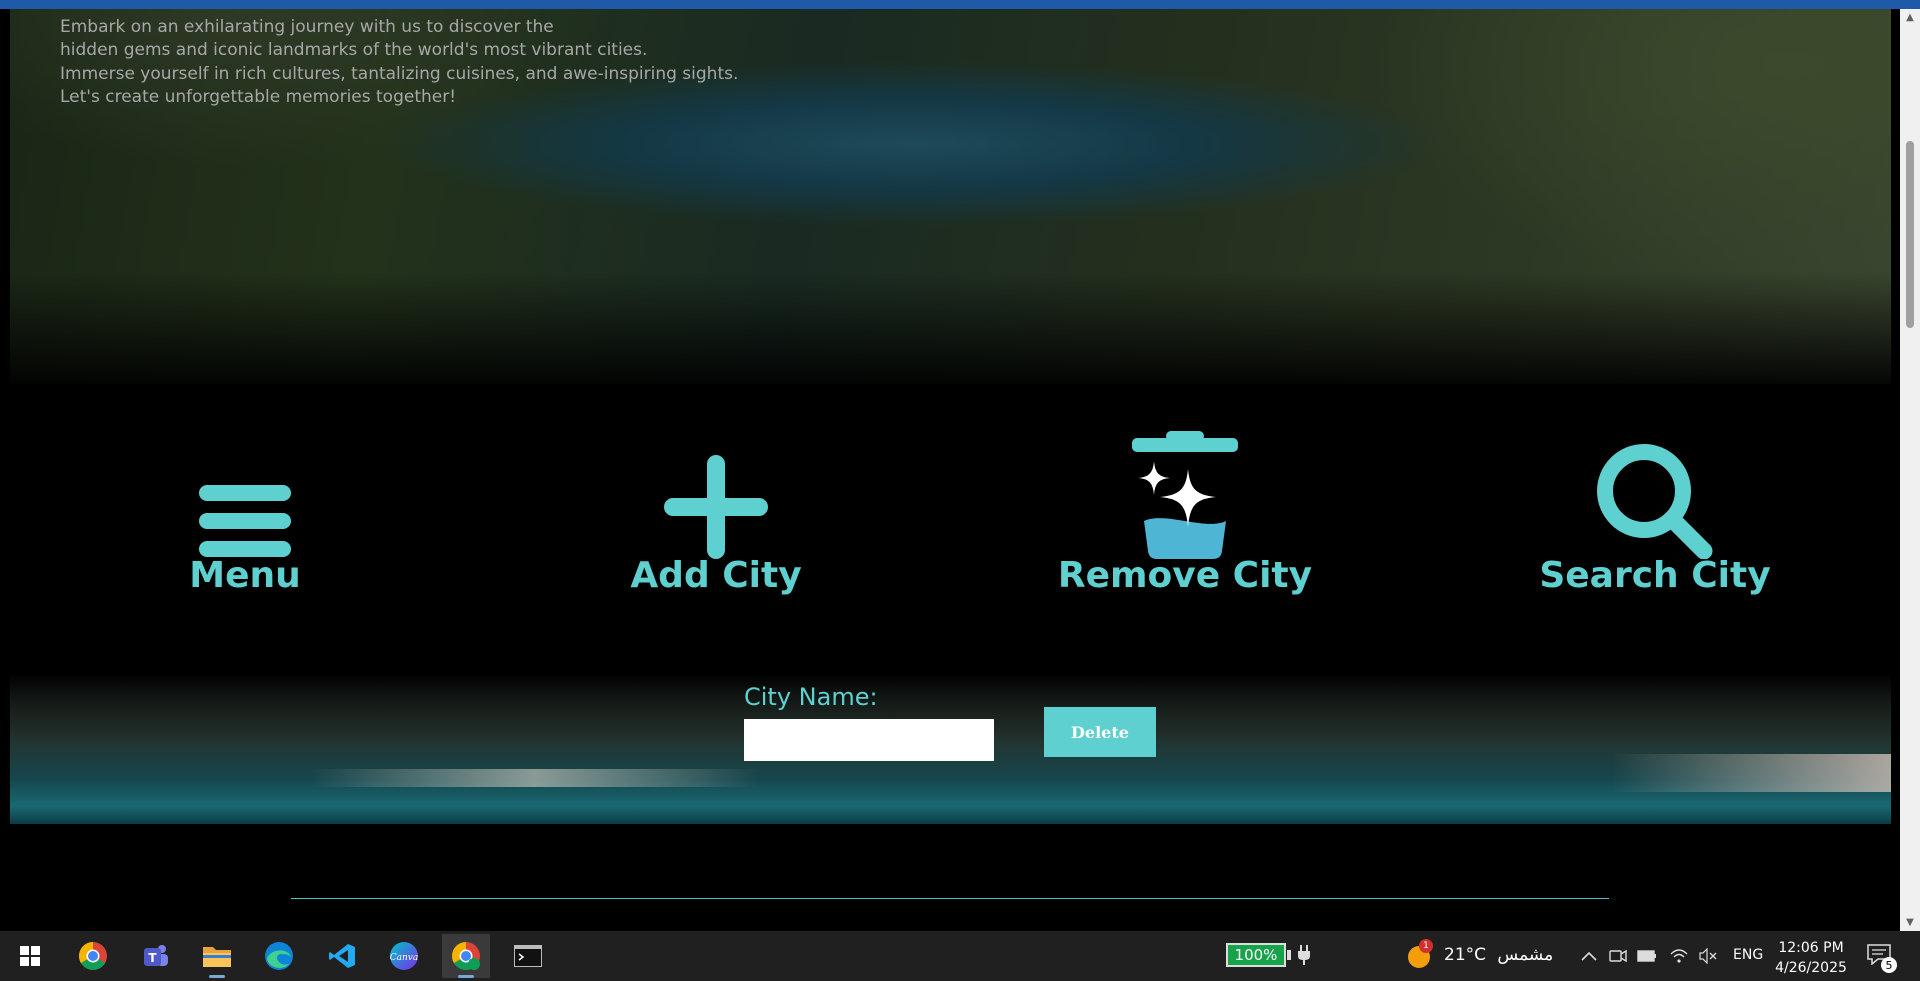 Image resolution: width=1920 pixels, height=981 pixels. Describe the element at coordinates (1748, 955) in the screenshot. I see `language-indicator: ENG` at that location.